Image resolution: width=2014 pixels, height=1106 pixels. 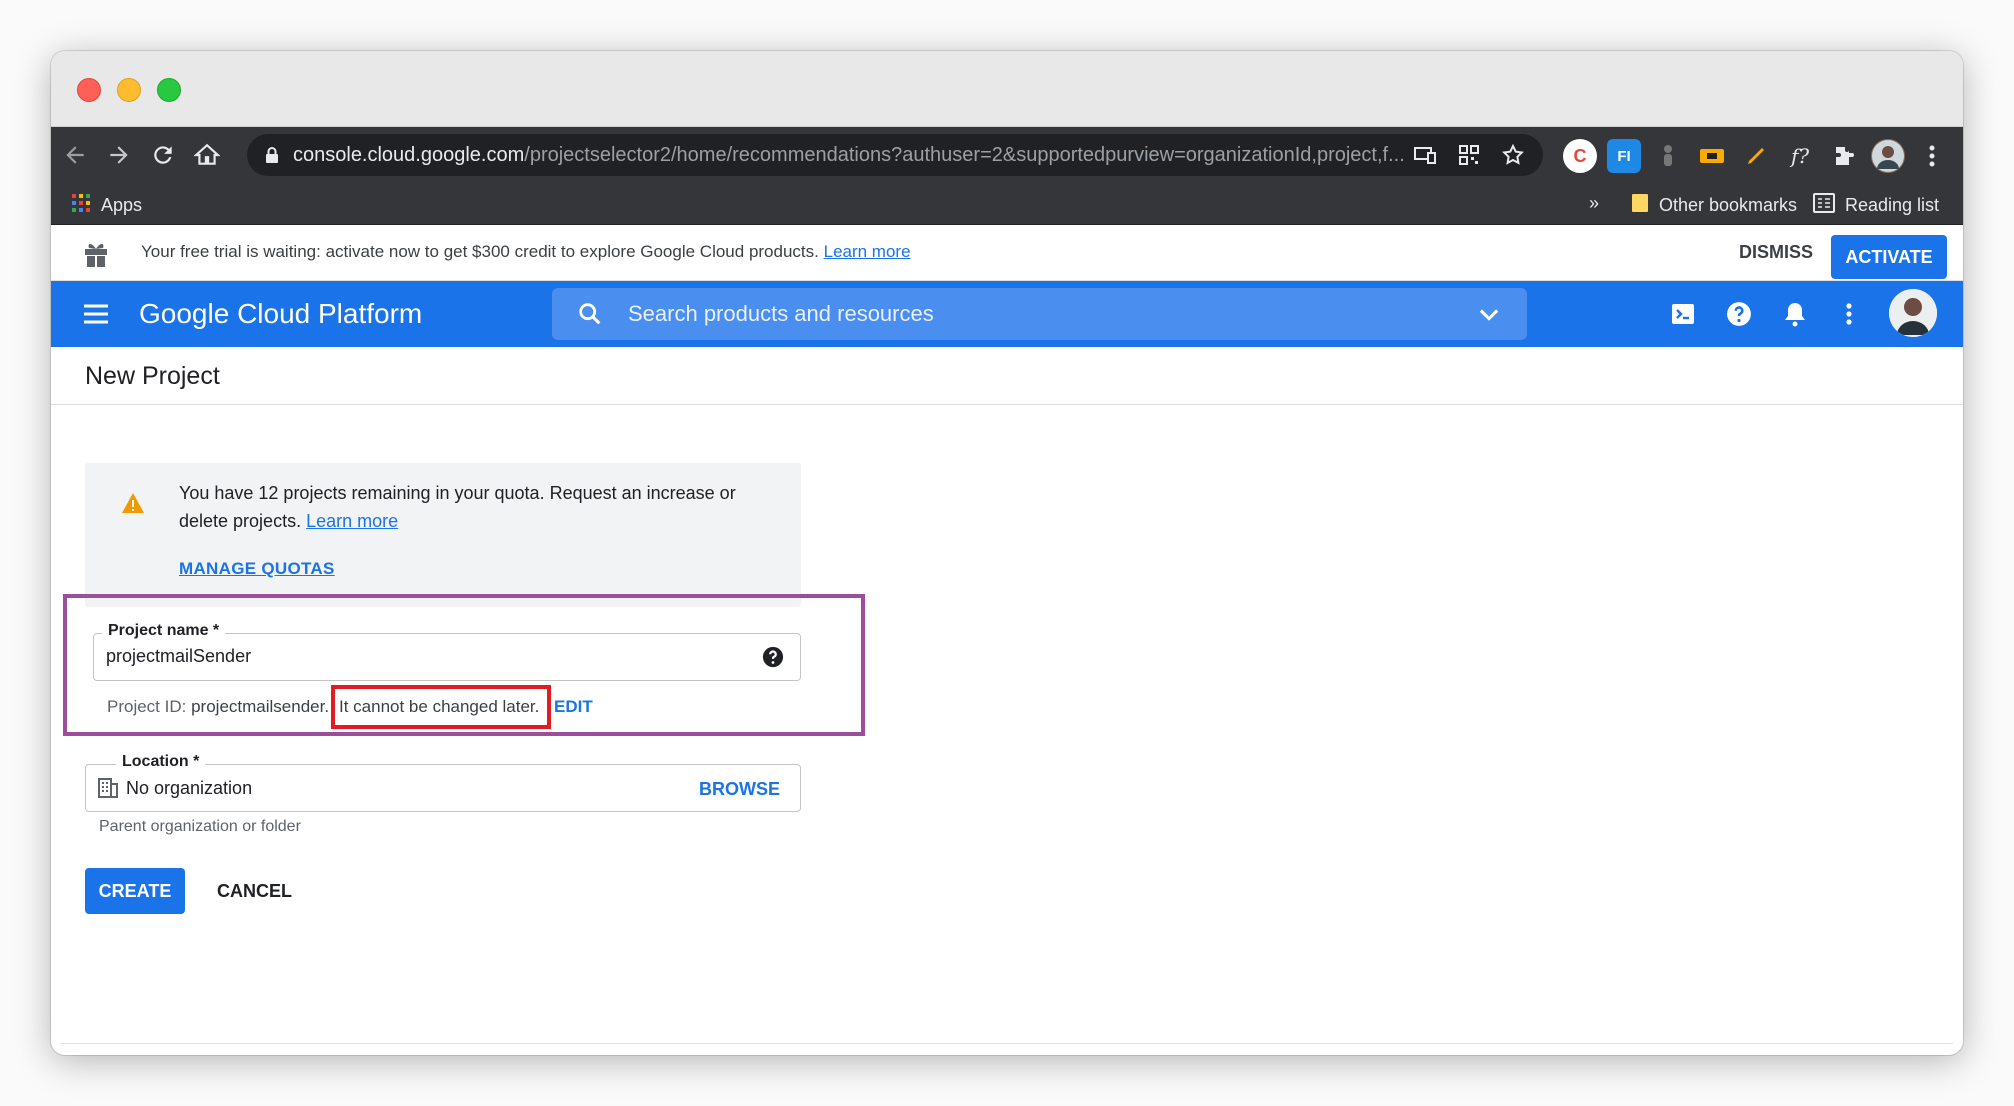 I want to click on formula-extension-icon: f?, so click(x=1800, y=156).